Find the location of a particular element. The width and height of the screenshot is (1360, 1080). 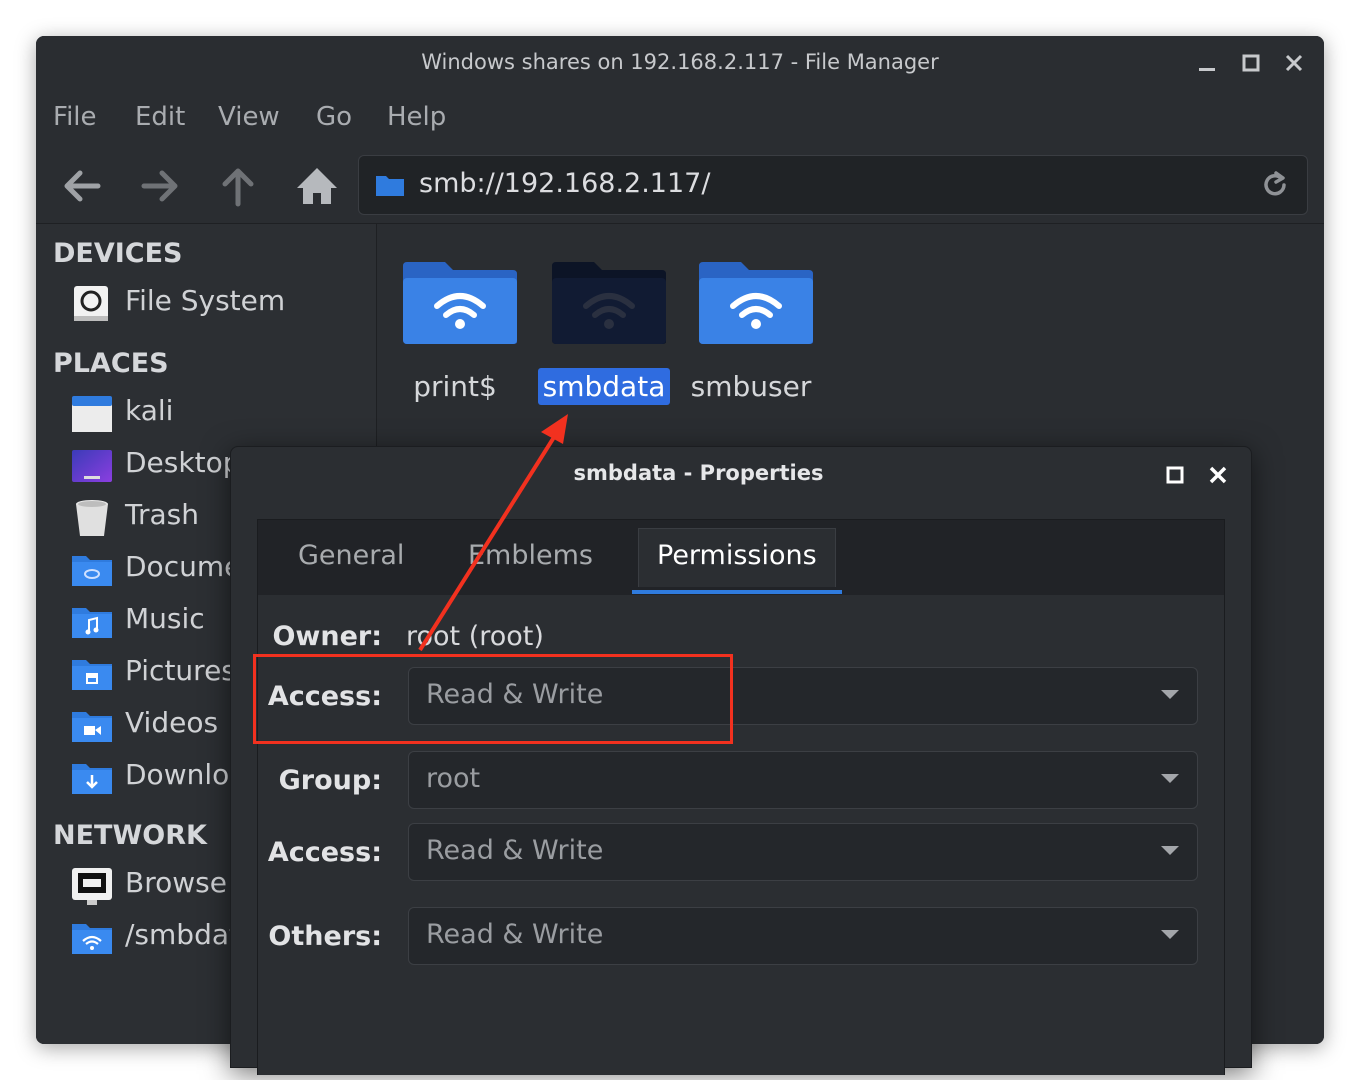

home-button is located at coordinates (317, 186).